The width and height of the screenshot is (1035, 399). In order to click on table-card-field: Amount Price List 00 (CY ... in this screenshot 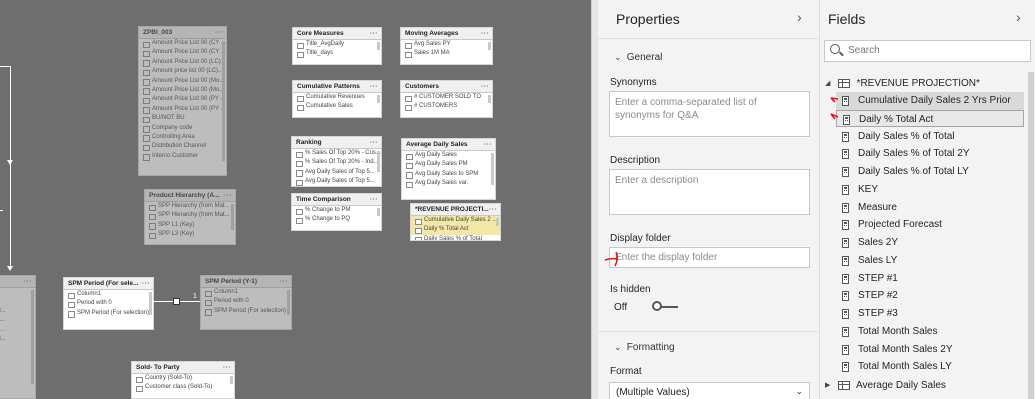, I will do `click(182, 53)`.